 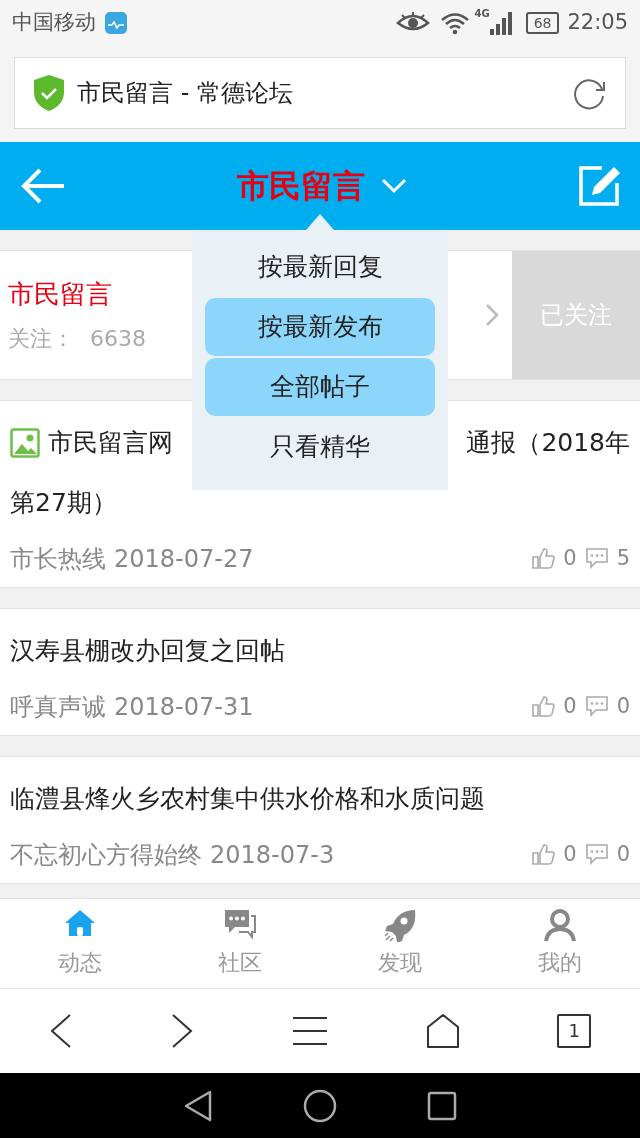 What do you see at coordinates (58, 707) in the screenshot?
I see `post-author: 呼真声诚` at bounding box center [58, 707].